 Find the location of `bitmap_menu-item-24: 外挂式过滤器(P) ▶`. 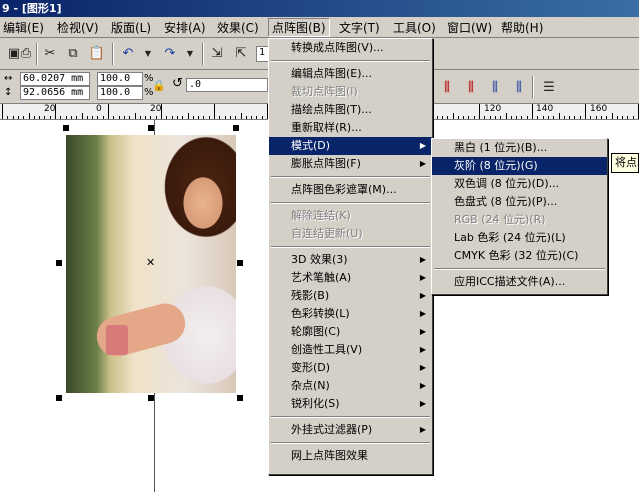

bitmap_menu-item-24: 外挂式过滤器(P) ▶ is located at coordinates (350, 430).